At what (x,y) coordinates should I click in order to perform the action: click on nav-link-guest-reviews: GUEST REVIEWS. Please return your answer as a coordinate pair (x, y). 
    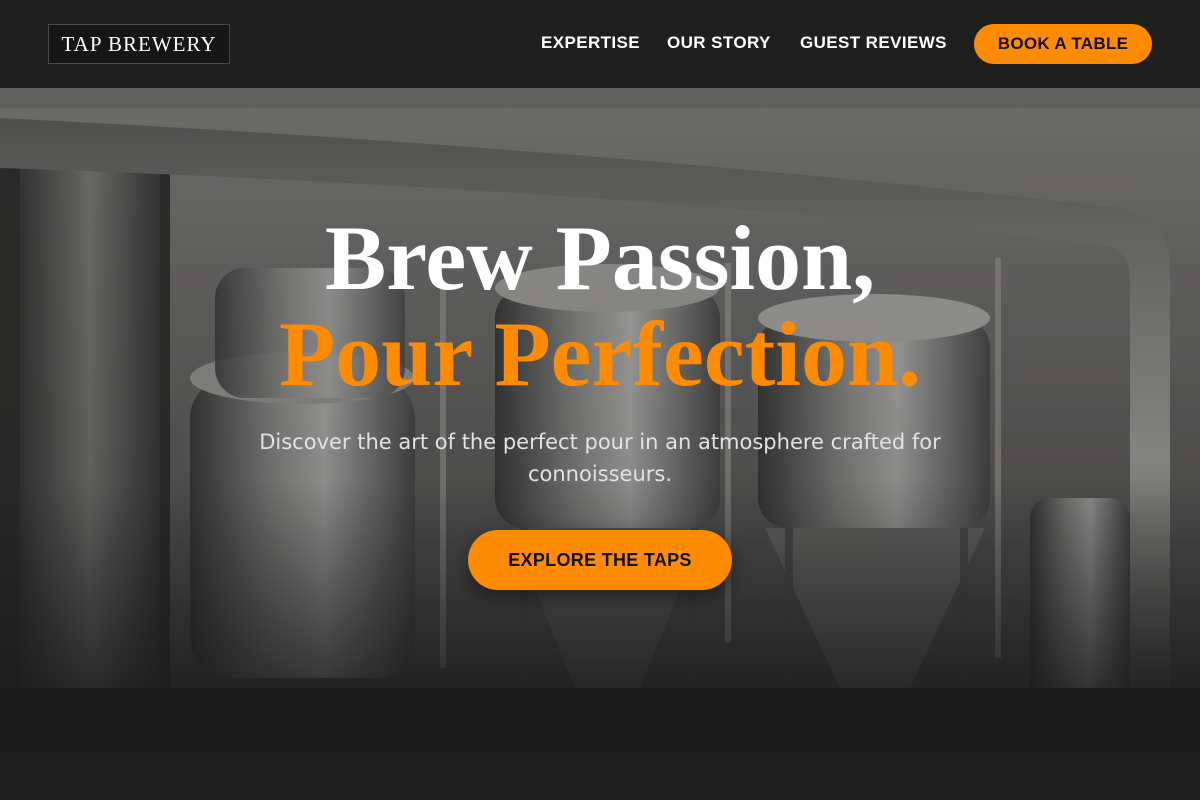
    Looking at the image, I should click on (873, 43).